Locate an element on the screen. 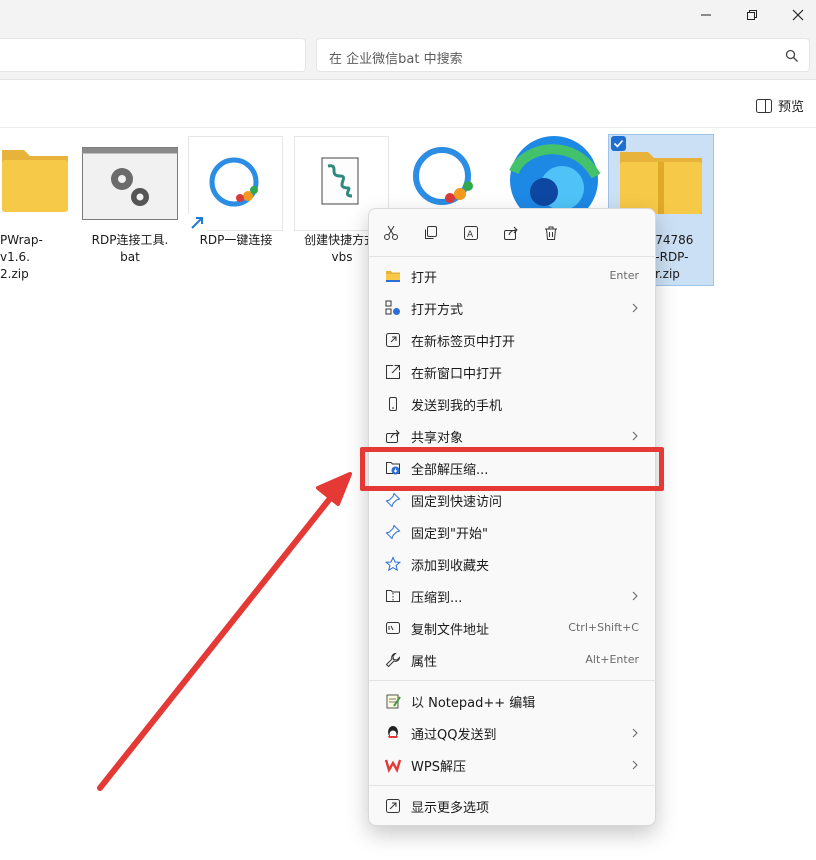 The image size is (816, 860). annotation-arrow is located at coordinates (224, 631).